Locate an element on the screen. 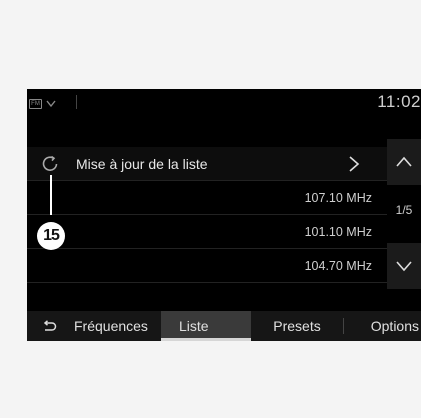 The height and width of the screenshot is (418, 421). clock: 11:02 is located at coordinates (399, 101).